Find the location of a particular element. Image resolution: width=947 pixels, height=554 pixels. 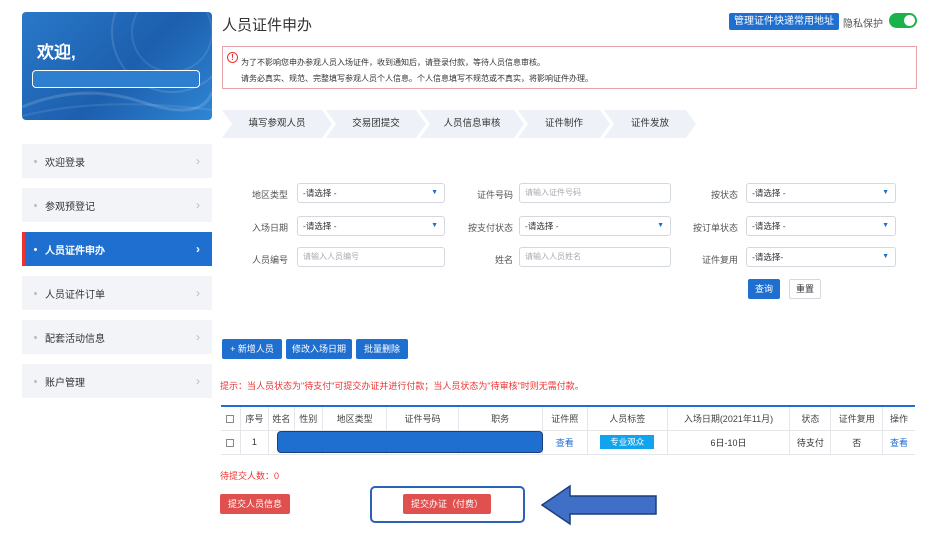

col-header: 性别 is located at coordinates (308, 418).